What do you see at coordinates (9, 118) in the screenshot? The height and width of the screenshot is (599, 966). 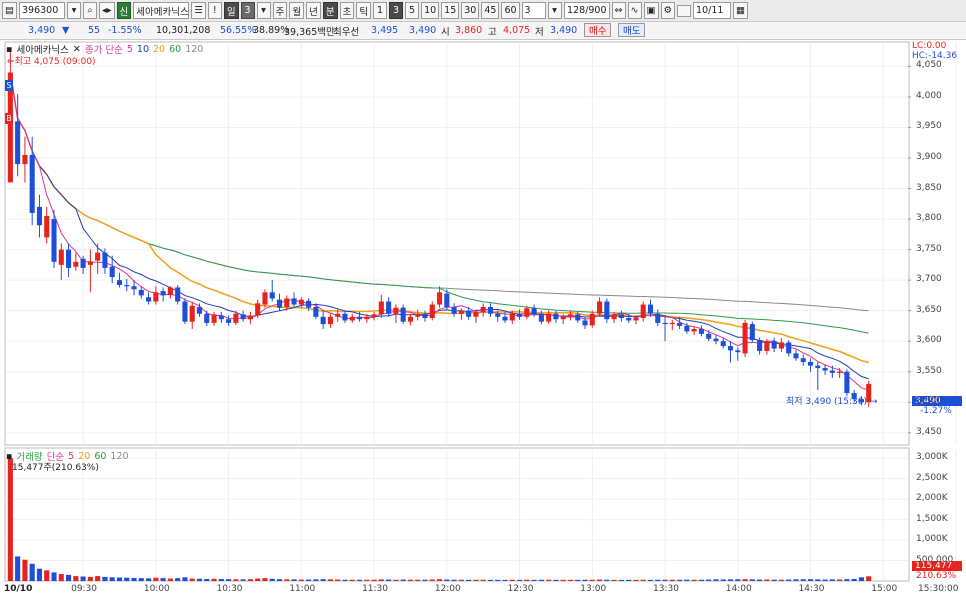 I see `buy-signal-marker: B` at bounding box center [9, 118].